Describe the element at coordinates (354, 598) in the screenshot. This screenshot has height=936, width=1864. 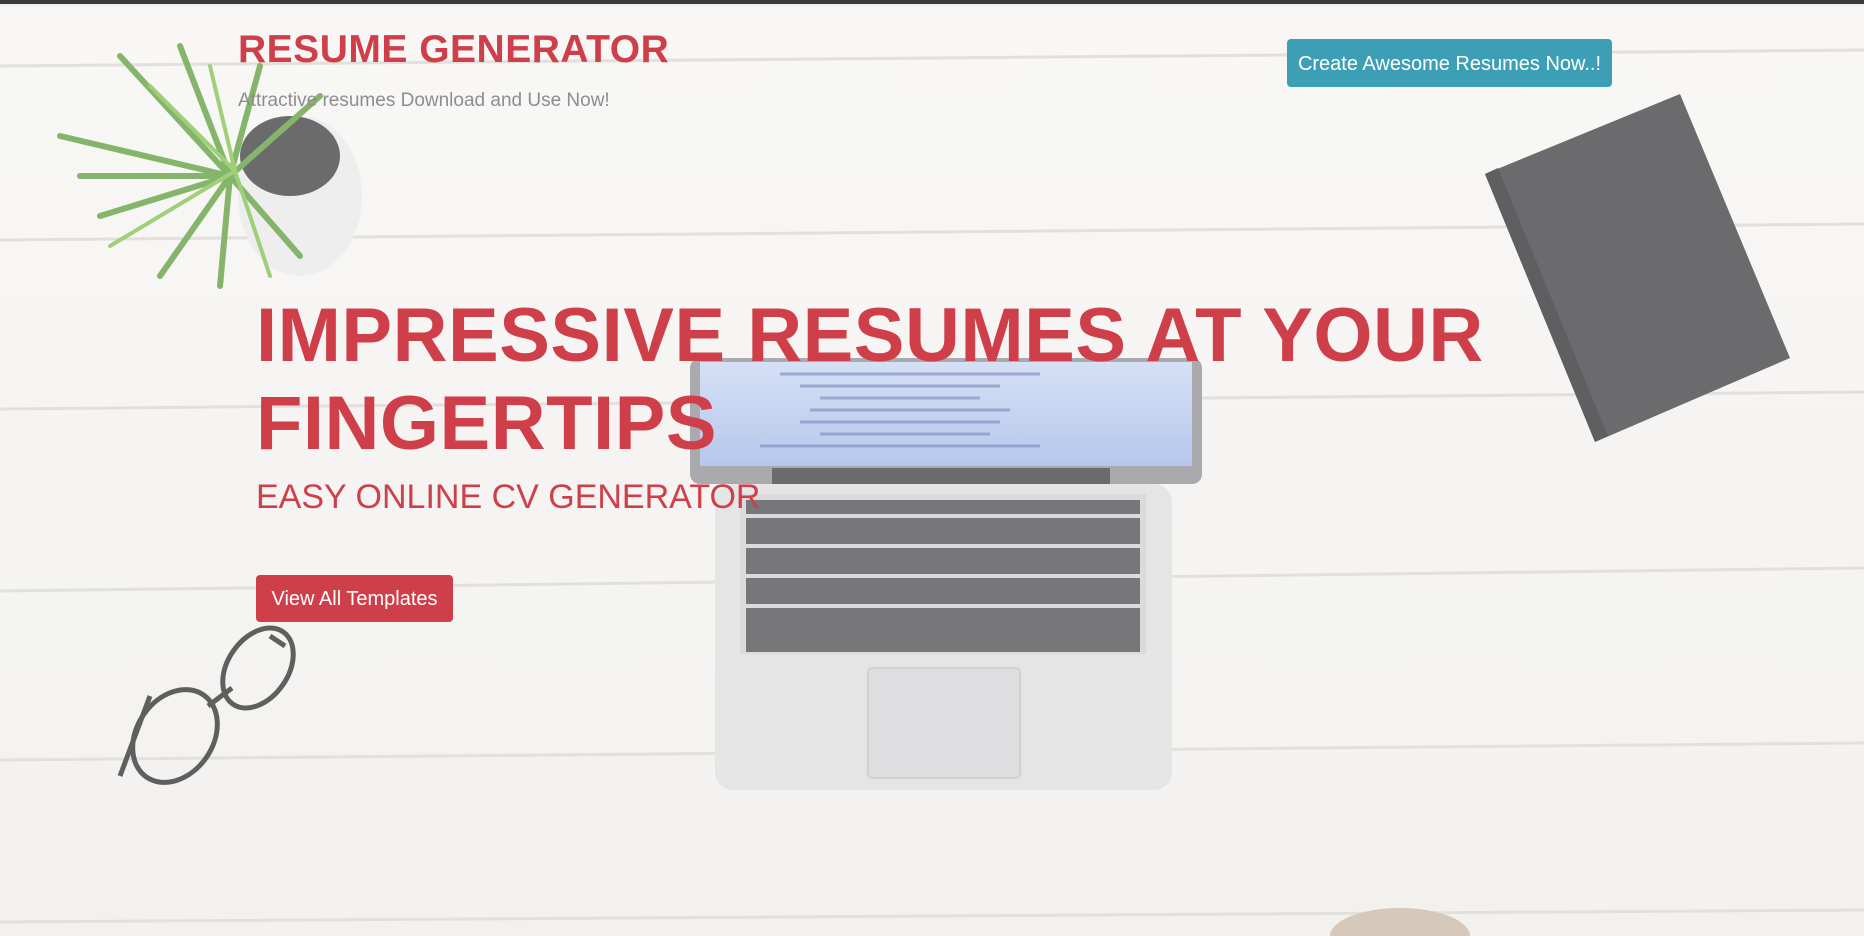
I see `view-all-templates-button: View All Templates` at that location.